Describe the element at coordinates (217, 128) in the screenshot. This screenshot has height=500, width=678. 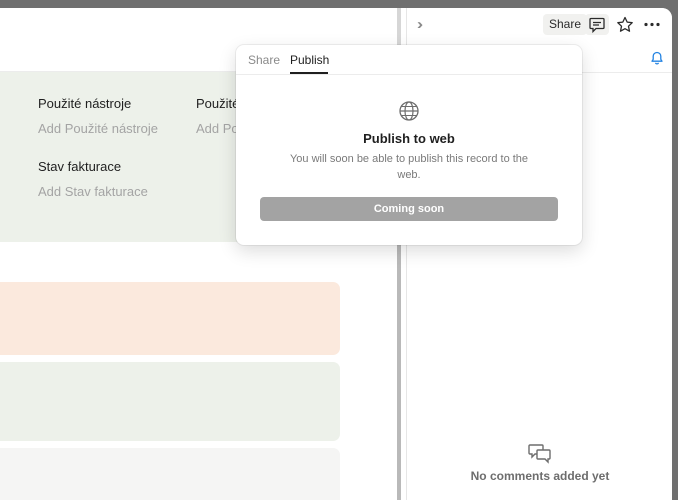
I see `property-value-pouzite: Add Po` at that location.